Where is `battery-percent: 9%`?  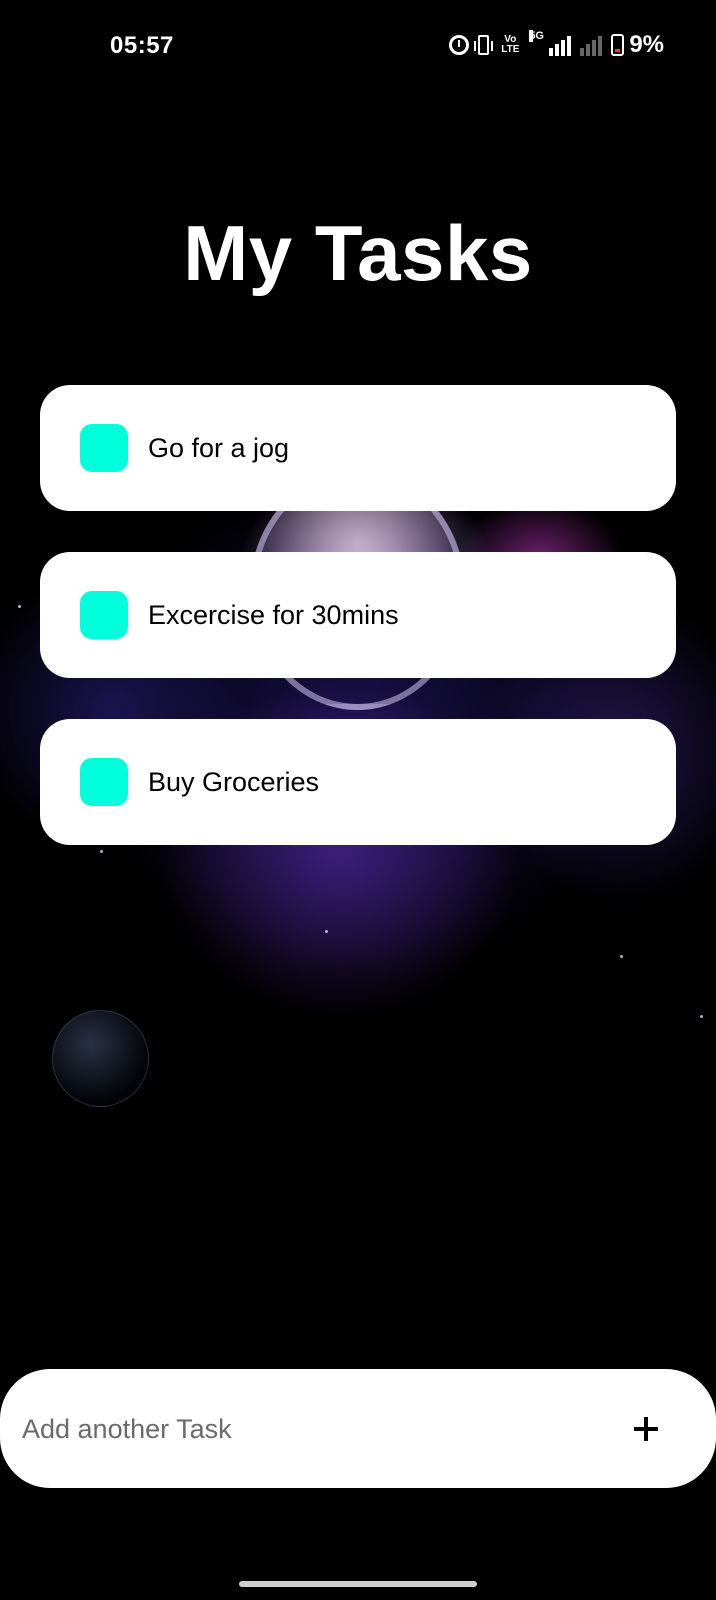 battery-percent: 9% is located at coordinates (646, 44).